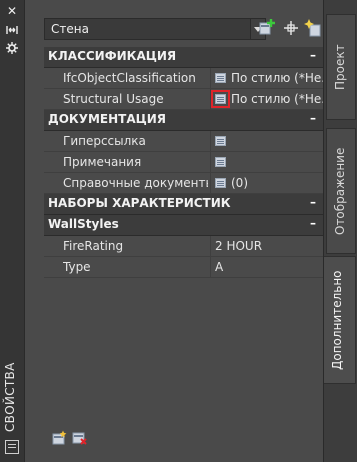  What do you see at coordinates (238, 246) in the screenshot?
I see `property-value: 2 HOUR` at bounding box center [238, 246].